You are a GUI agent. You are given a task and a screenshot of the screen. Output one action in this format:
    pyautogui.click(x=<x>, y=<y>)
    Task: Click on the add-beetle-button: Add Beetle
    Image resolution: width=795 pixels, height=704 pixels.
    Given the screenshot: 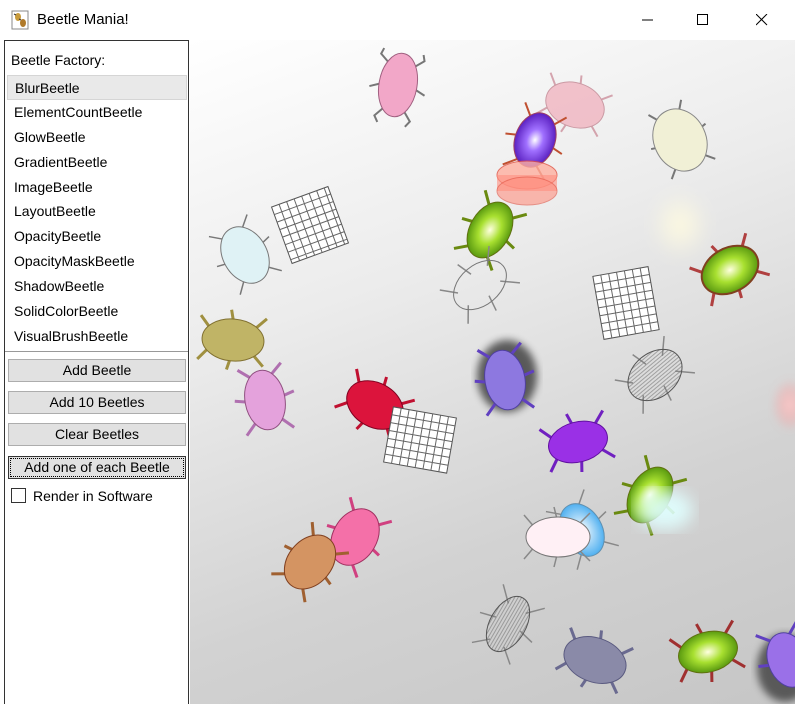 What is the action you would take?
    pyautogui.click(x=97, y=370)
    